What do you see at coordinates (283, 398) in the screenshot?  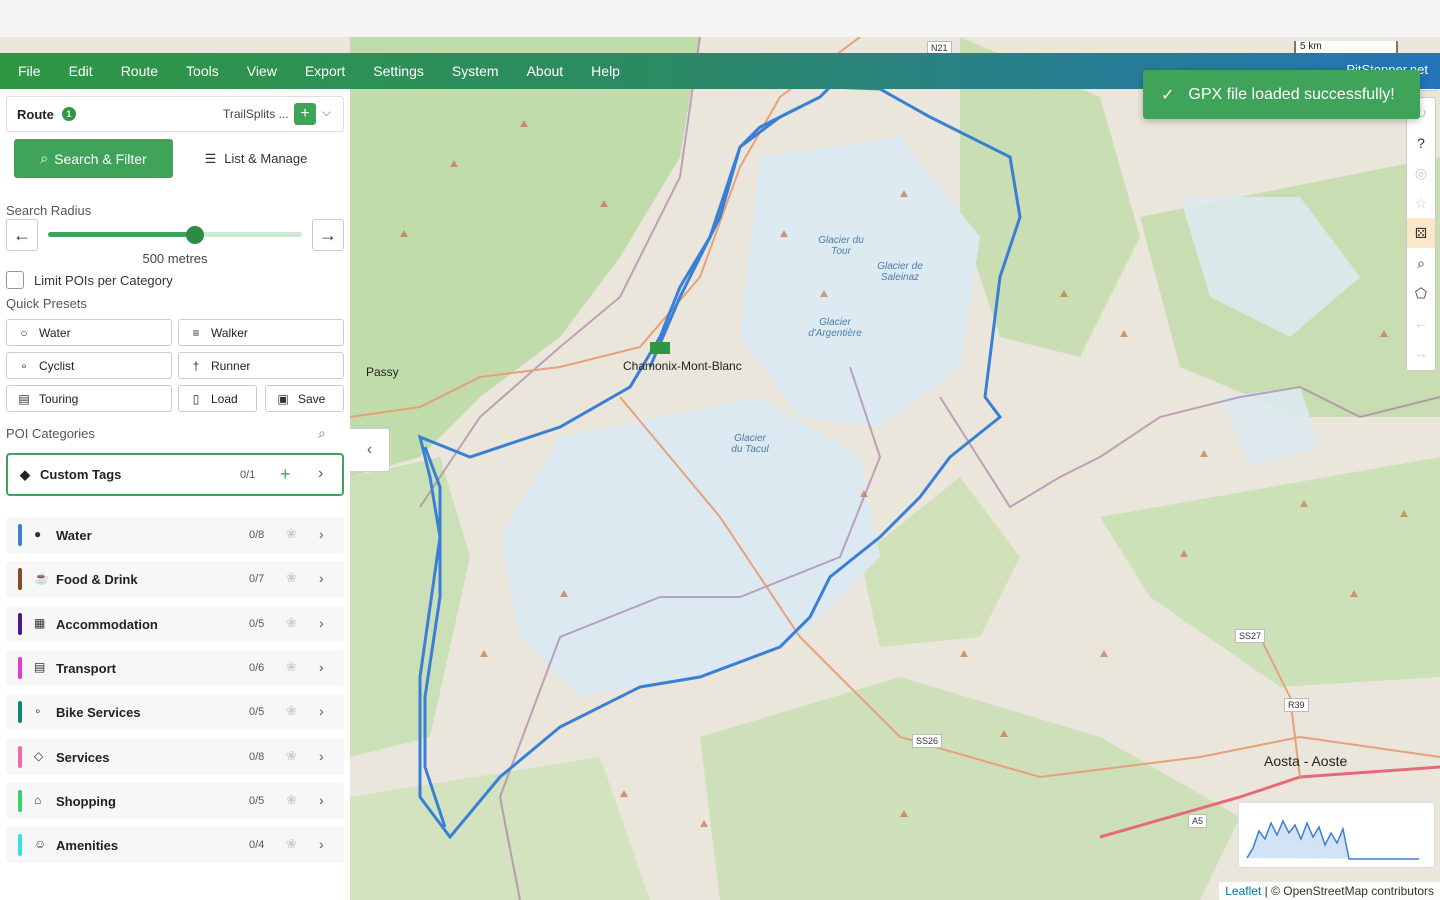 I see `save-icon: ▣` at bounding box center [283, 398].